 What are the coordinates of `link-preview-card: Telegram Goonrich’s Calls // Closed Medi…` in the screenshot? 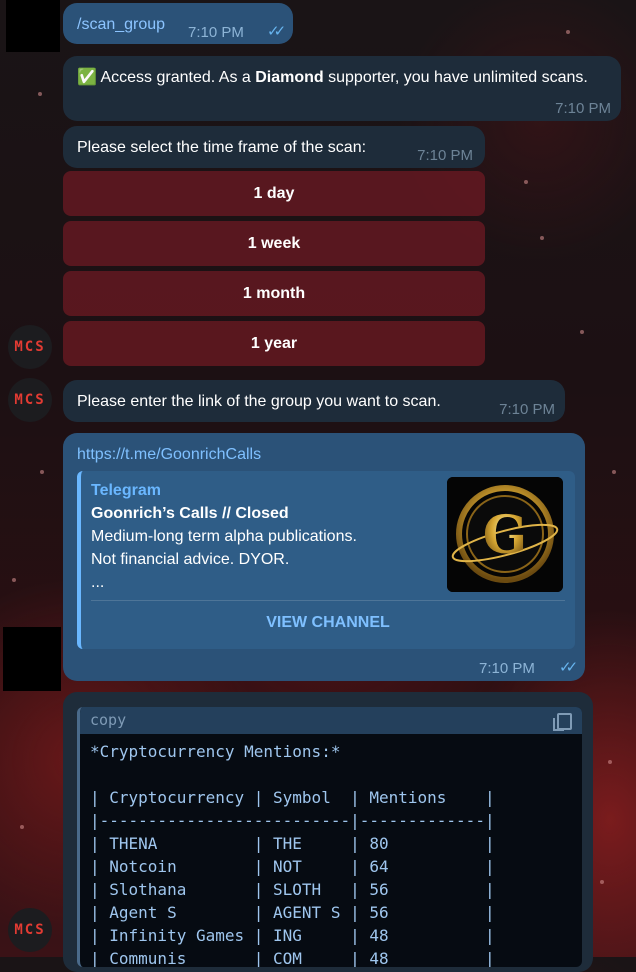 It's located at (326, 560).